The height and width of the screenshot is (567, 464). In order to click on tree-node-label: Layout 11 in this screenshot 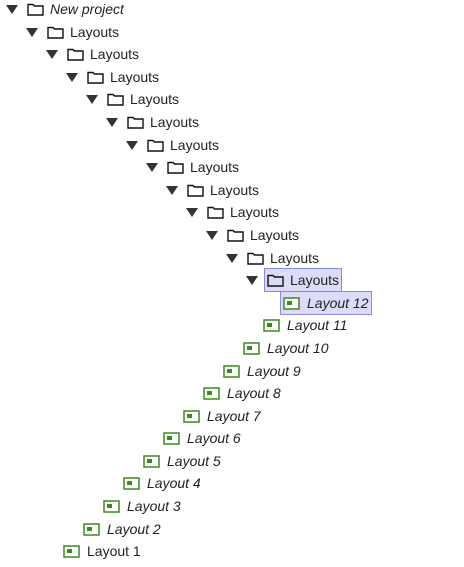, I will do `click(317, 325)`.